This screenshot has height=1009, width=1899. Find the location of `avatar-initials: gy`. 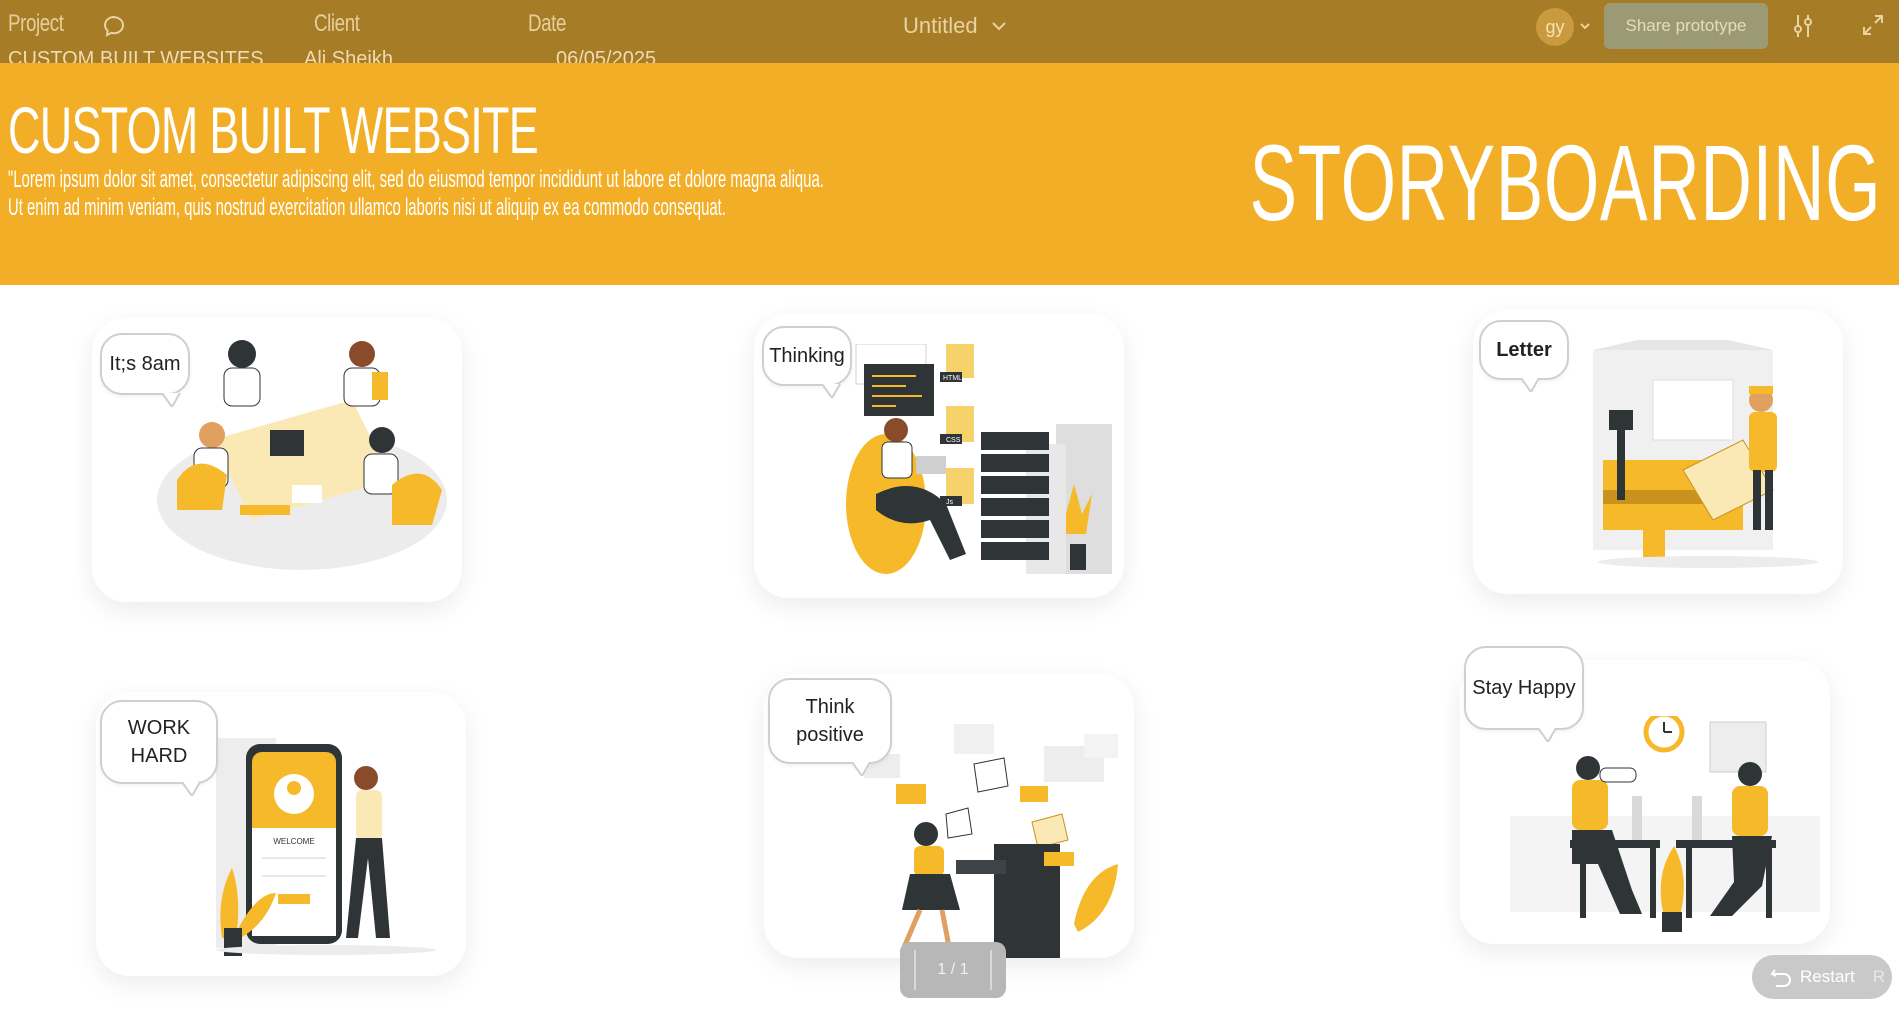

avatar-initials: gy is located at coordinates (1555, 26).